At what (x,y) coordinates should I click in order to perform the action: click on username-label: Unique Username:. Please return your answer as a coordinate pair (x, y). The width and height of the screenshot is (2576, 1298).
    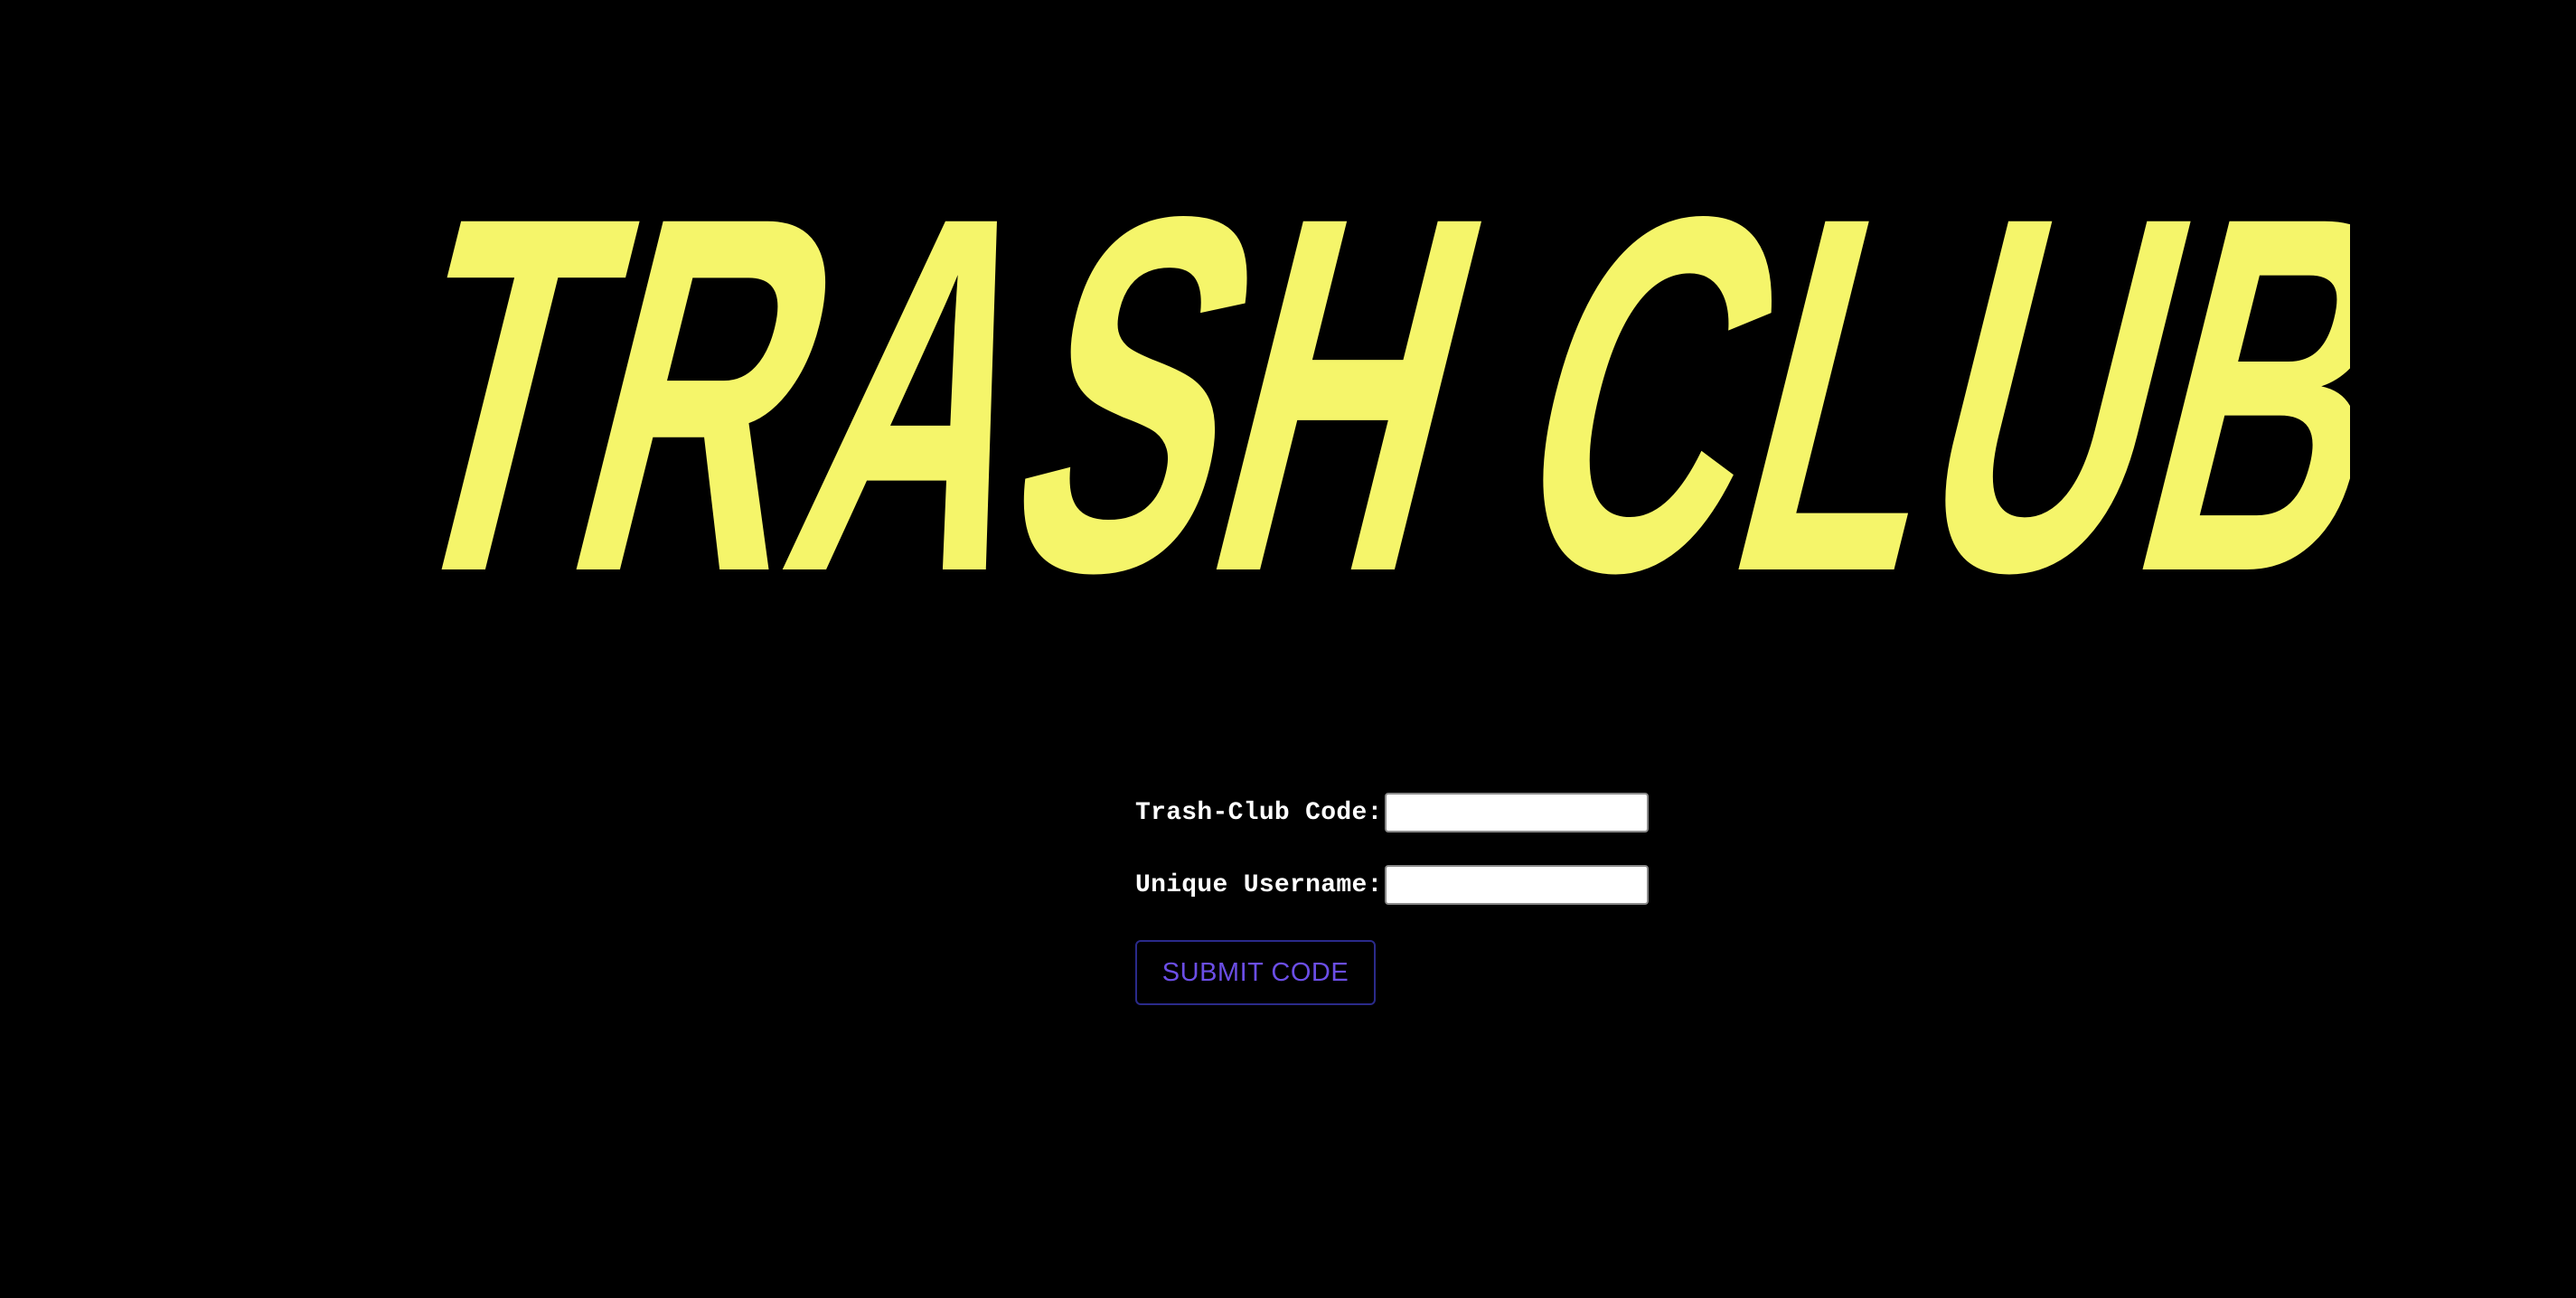
    Looking at the image, I should click on (1259, 884).